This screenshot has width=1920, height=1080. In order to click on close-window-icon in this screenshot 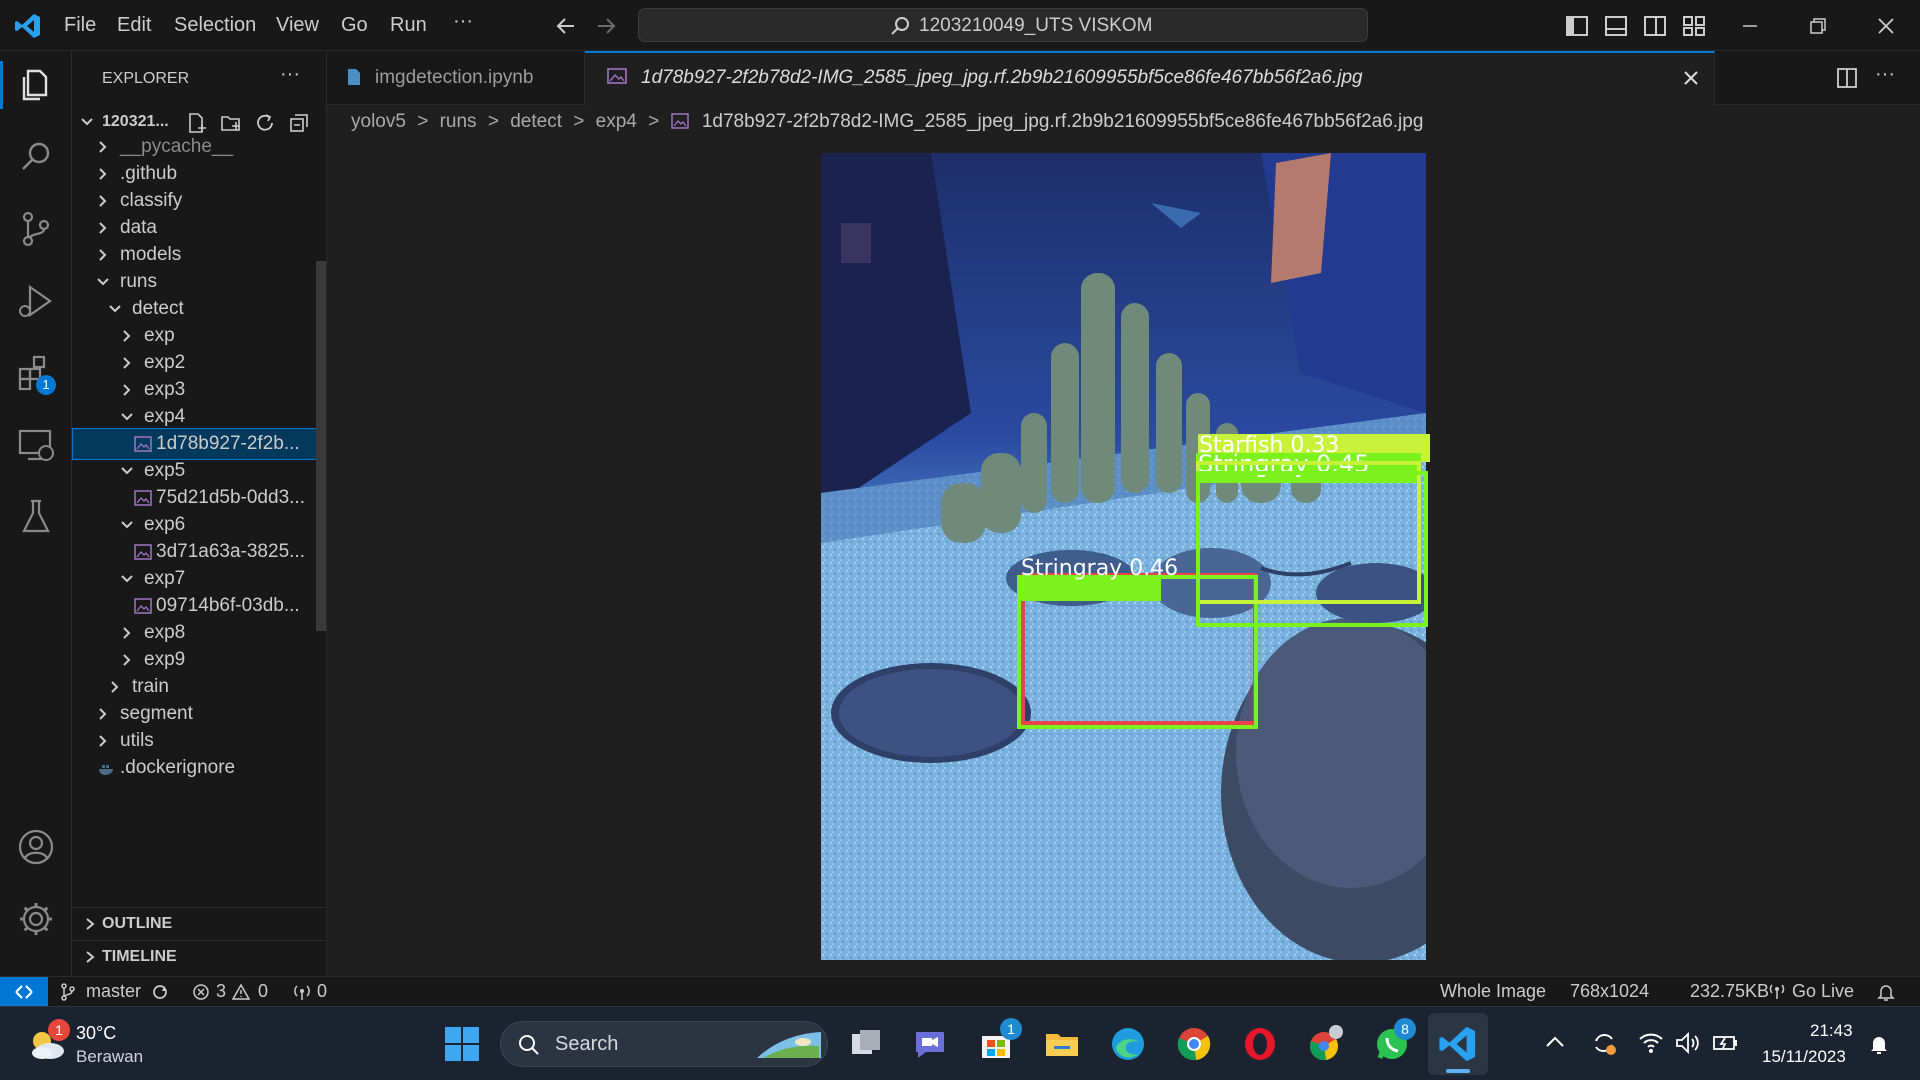, I will do `click(1886, 26)`.